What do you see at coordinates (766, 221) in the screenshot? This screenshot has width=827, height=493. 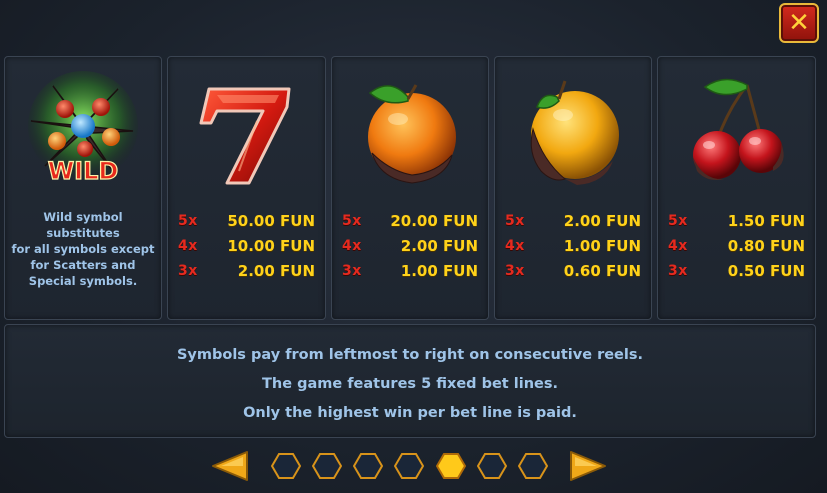 I see `payout-amount: 1.50 FUN` at bounding box center [766, 221].